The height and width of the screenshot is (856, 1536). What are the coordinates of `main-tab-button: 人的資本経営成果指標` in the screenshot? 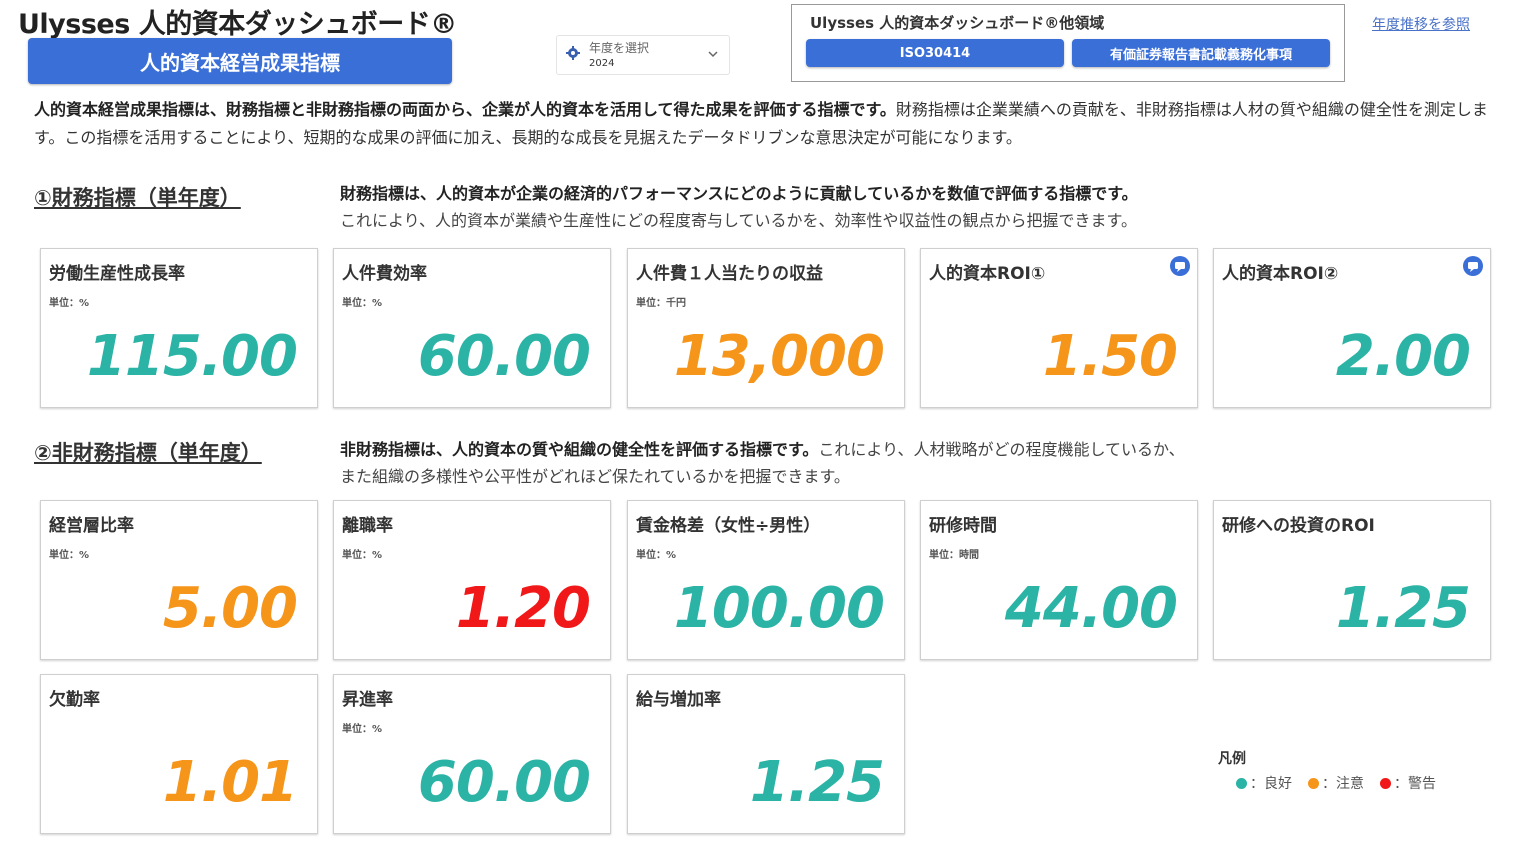 It's located at (240, 61).